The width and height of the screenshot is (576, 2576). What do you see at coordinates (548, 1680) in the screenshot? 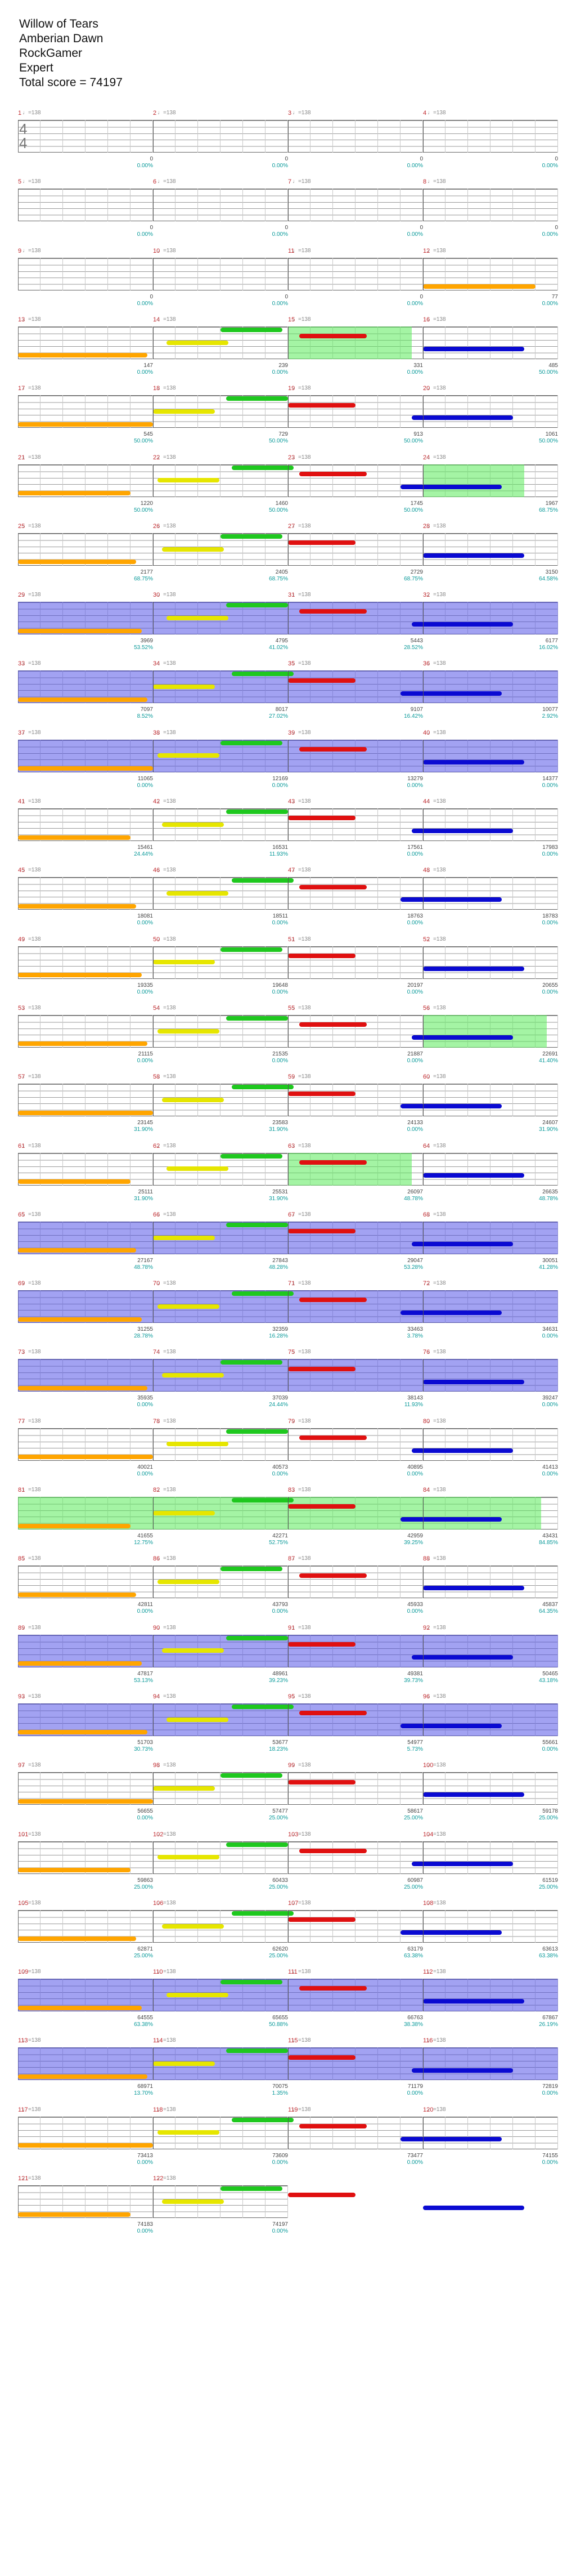
I see `measure-percentage: 43.18%` at bounding box center [548, 1680].